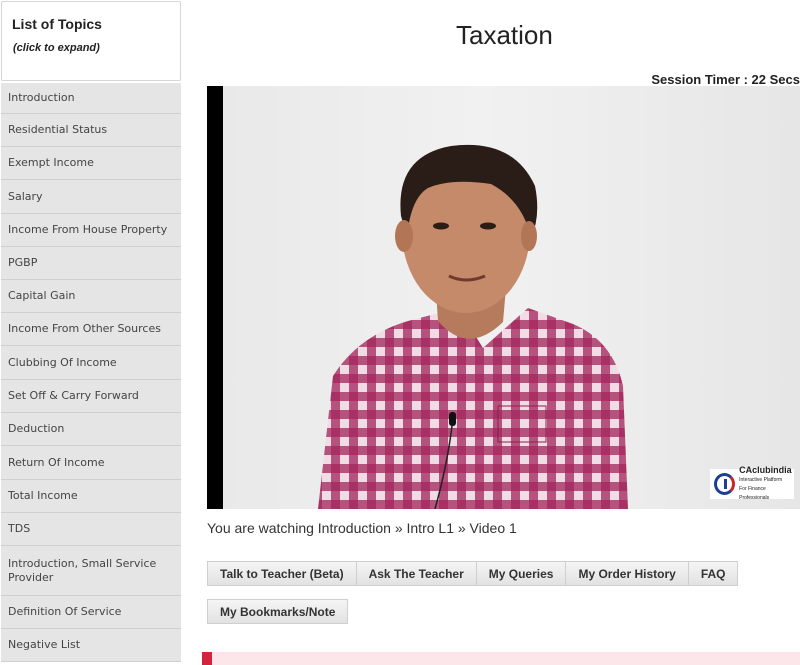 The image size is (800, 665). I want to click on my-queries-tab: My Queries, so click(521, 573).